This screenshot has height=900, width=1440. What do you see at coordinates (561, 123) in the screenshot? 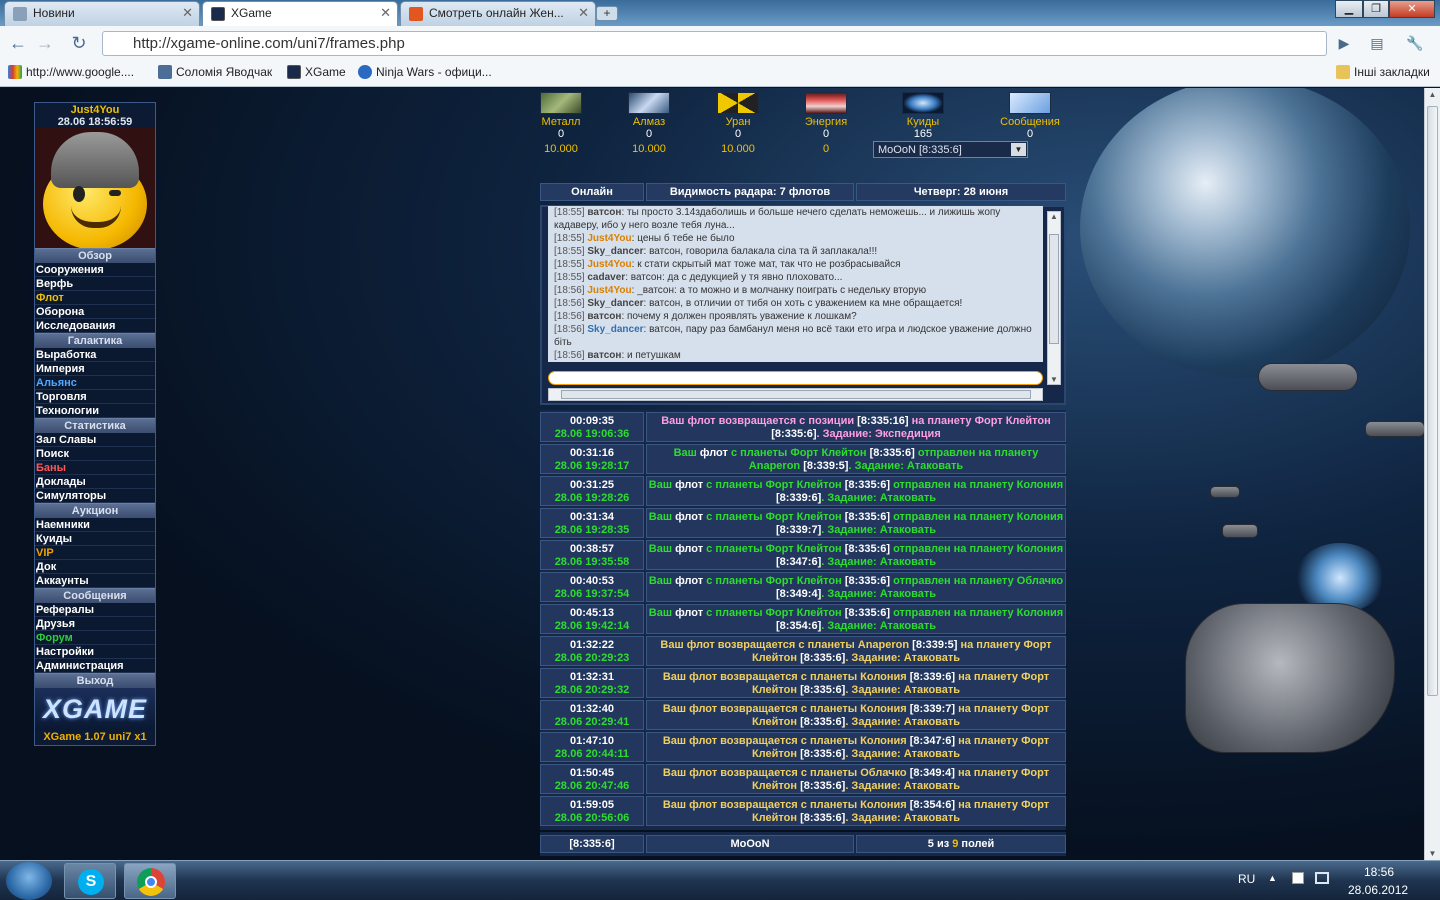
I see `resource-0: Металл 0 10.000` at bounding box center [561, 123].